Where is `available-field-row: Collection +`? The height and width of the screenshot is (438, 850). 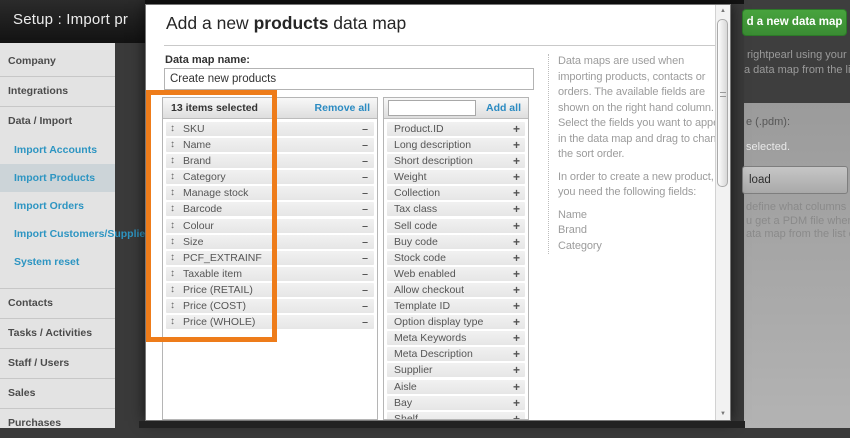 available-field-row: Collection + is located at coordinates (456, 193).